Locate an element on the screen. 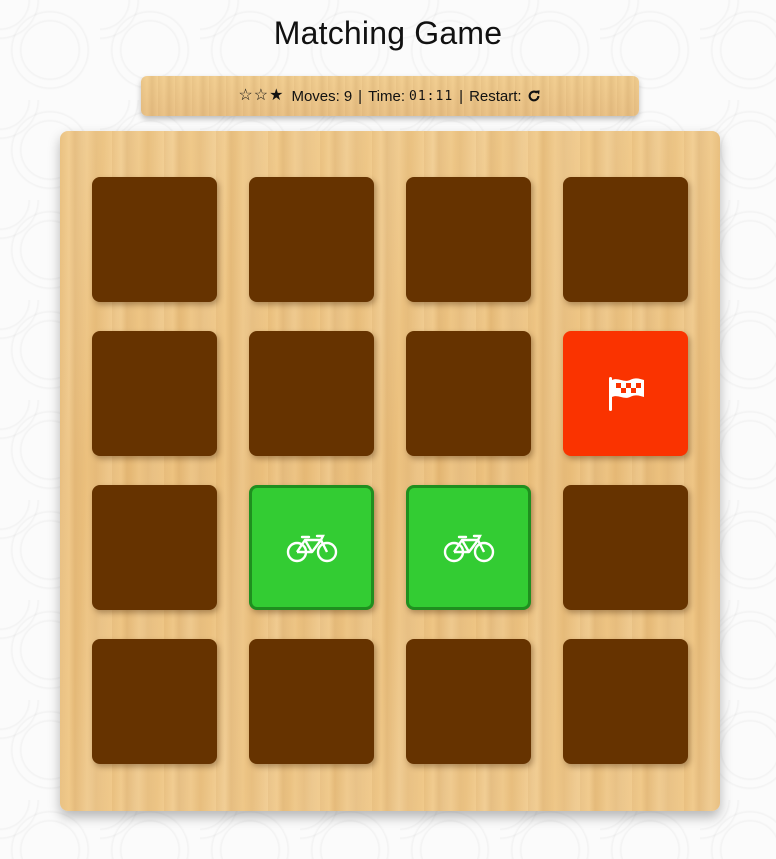  score-panel: ☆ ☆ ★ Moves: 9 | Time: 01:11 | Restart: is located at coordinates (390, 96).